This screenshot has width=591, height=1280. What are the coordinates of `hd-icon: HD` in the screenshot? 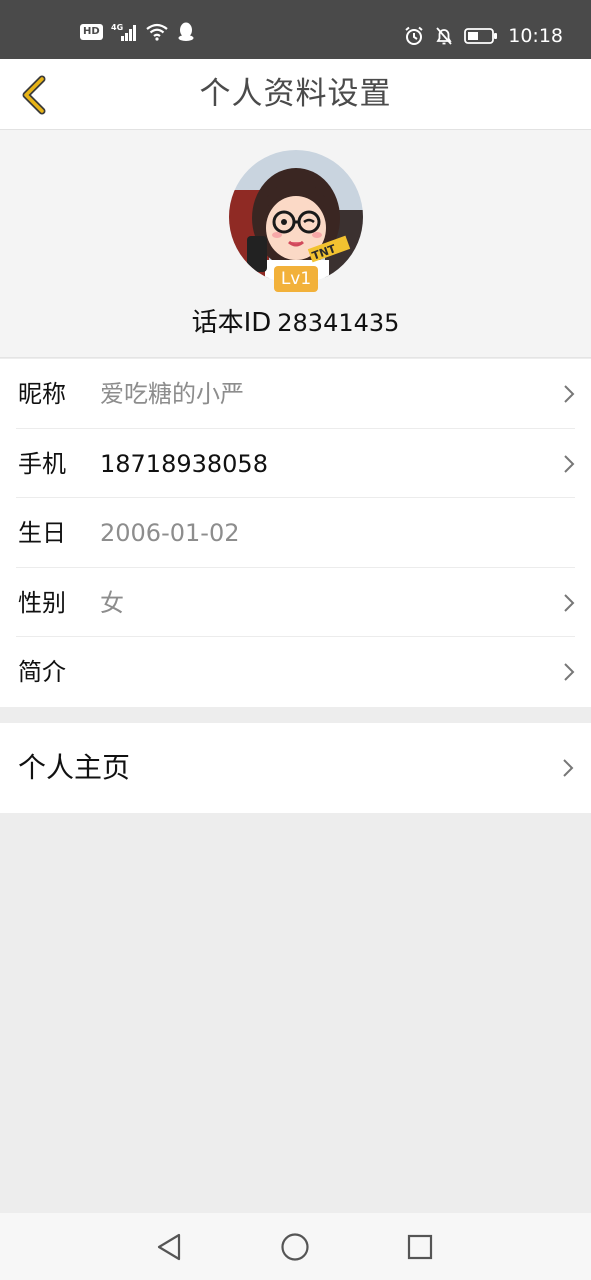 It's located at (91, 32).